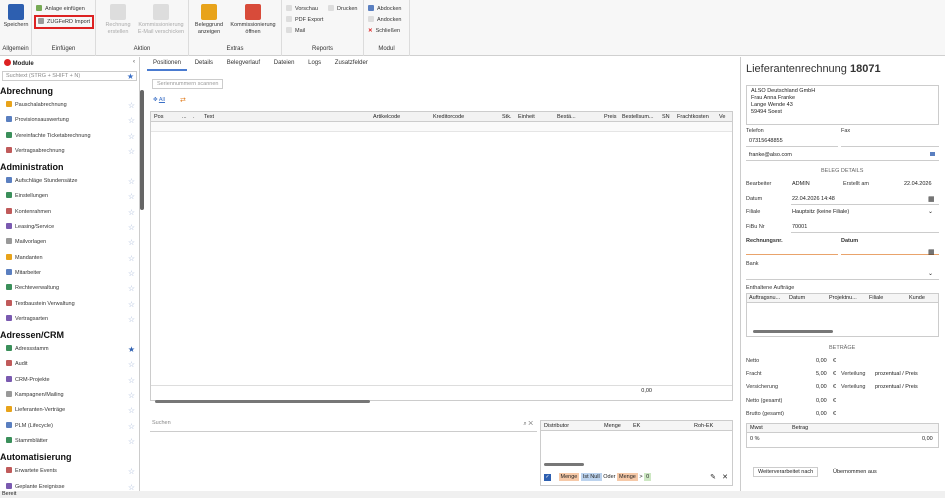 This screenshot has width=945, height=498. Describe the element at coordinates (351, 63) in the screenshot. I see `tab-zusatzfelder: Zusatzfelder` at that location.